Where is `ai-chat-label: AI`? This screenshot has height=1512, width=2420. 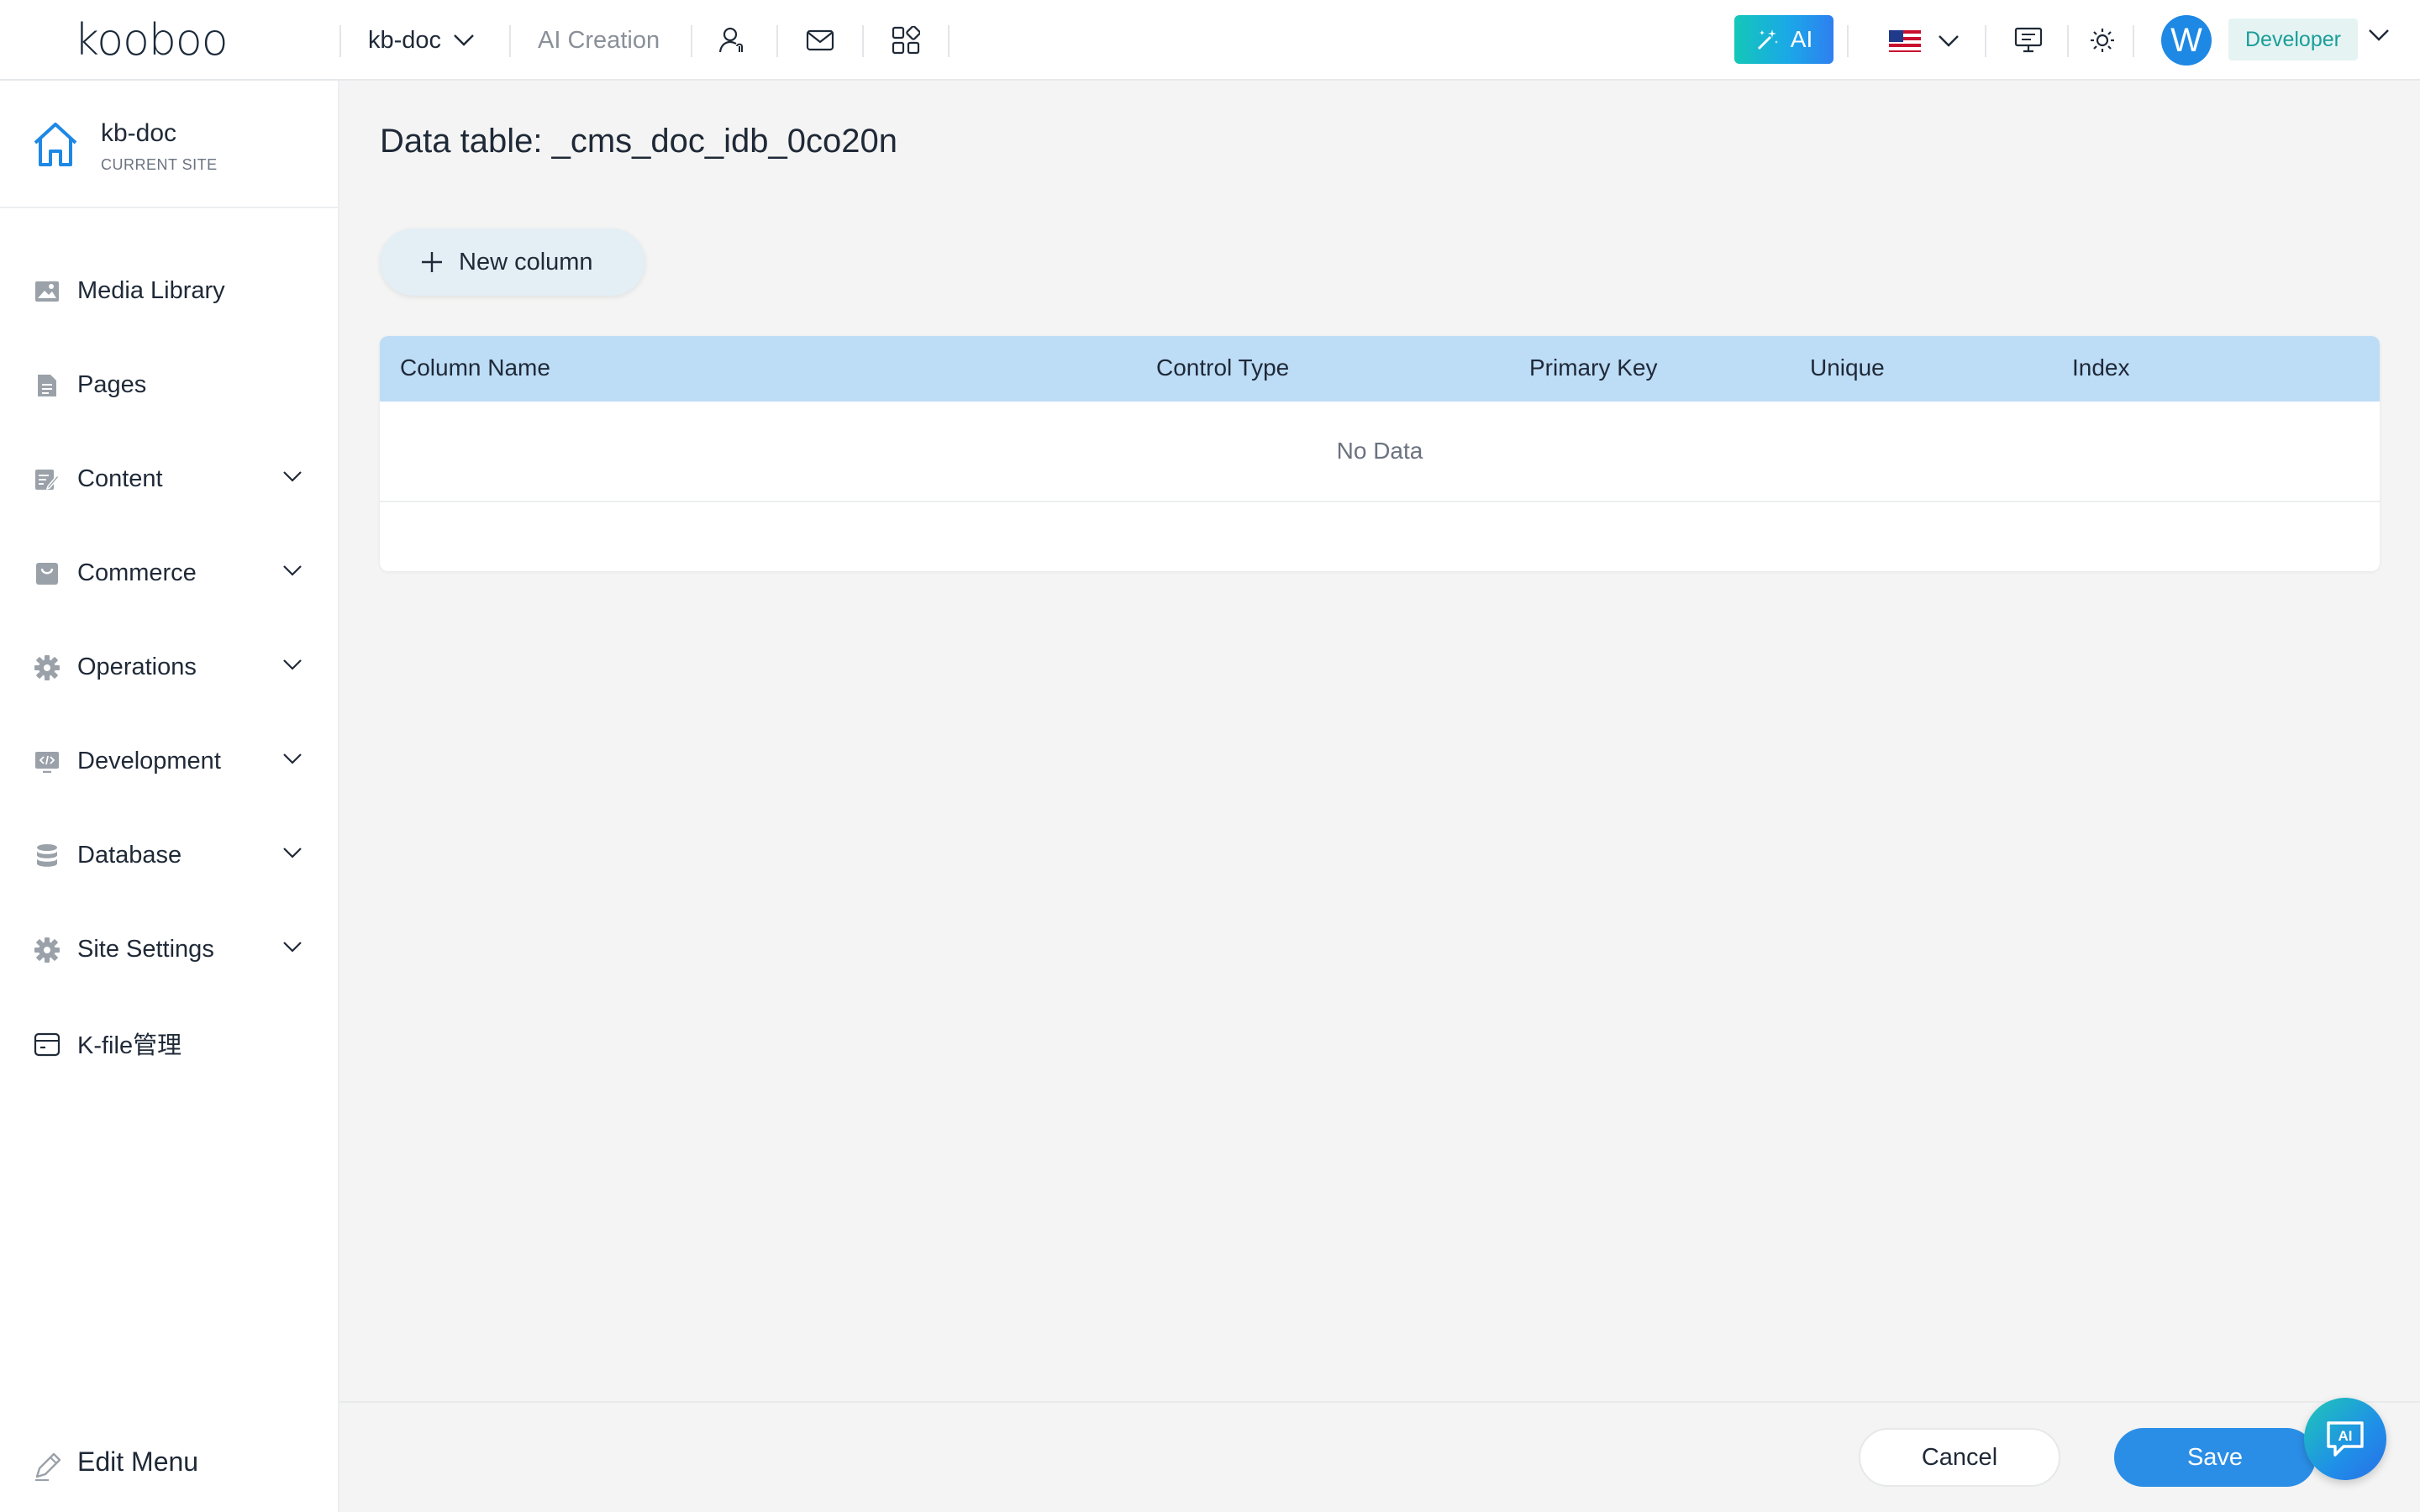 ai-chat-label: AI is located at coordinates (2345, 1436).